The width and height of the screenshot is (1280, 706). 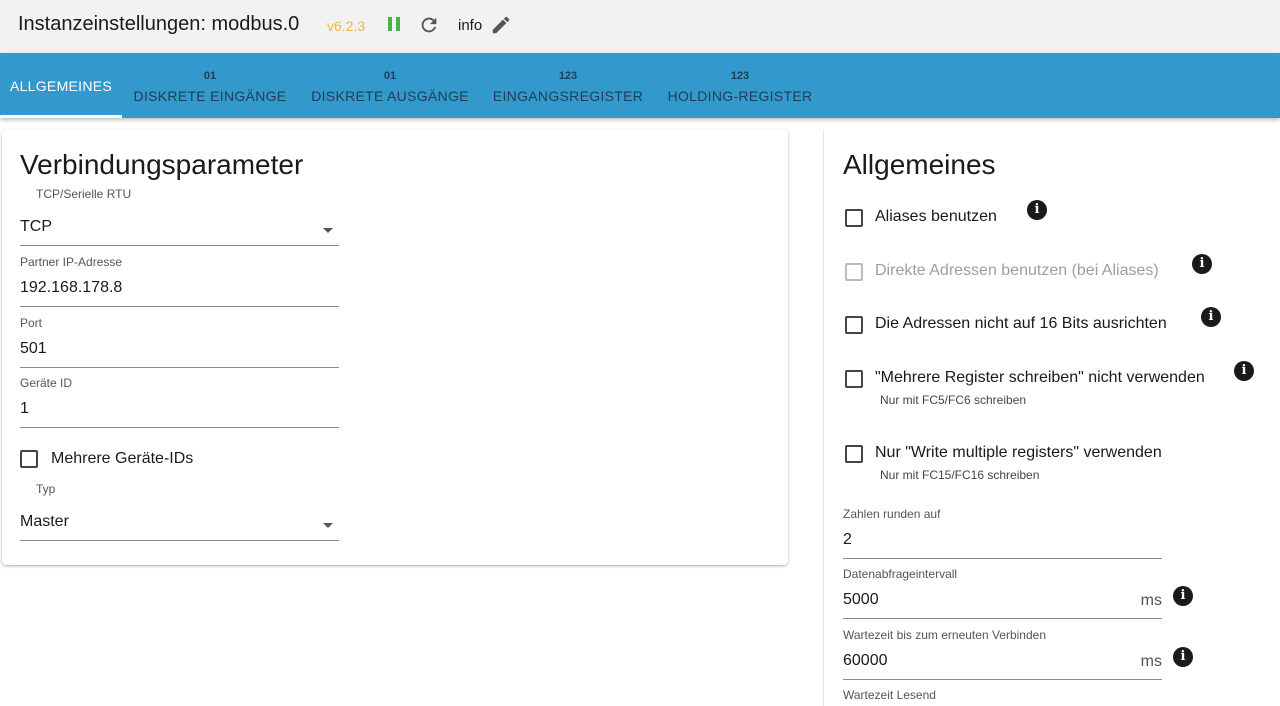 What do you see at coordinates (84, 194) in the screenshot?
I see `connection-type-label: TCP/Serielle RTU` at bounding box center [84, 194].